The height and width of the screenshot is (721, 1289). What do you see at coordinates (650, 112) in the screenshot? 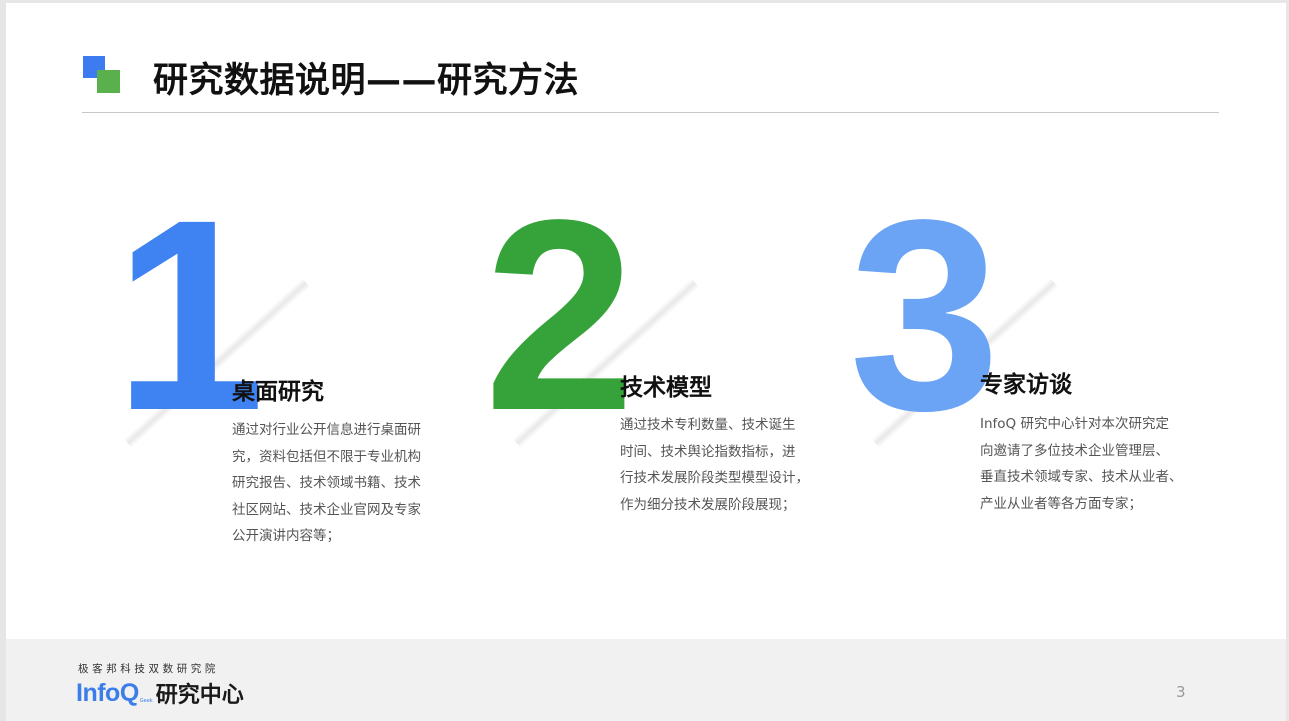
I see `title-divider` at bounding box center [650, 112].